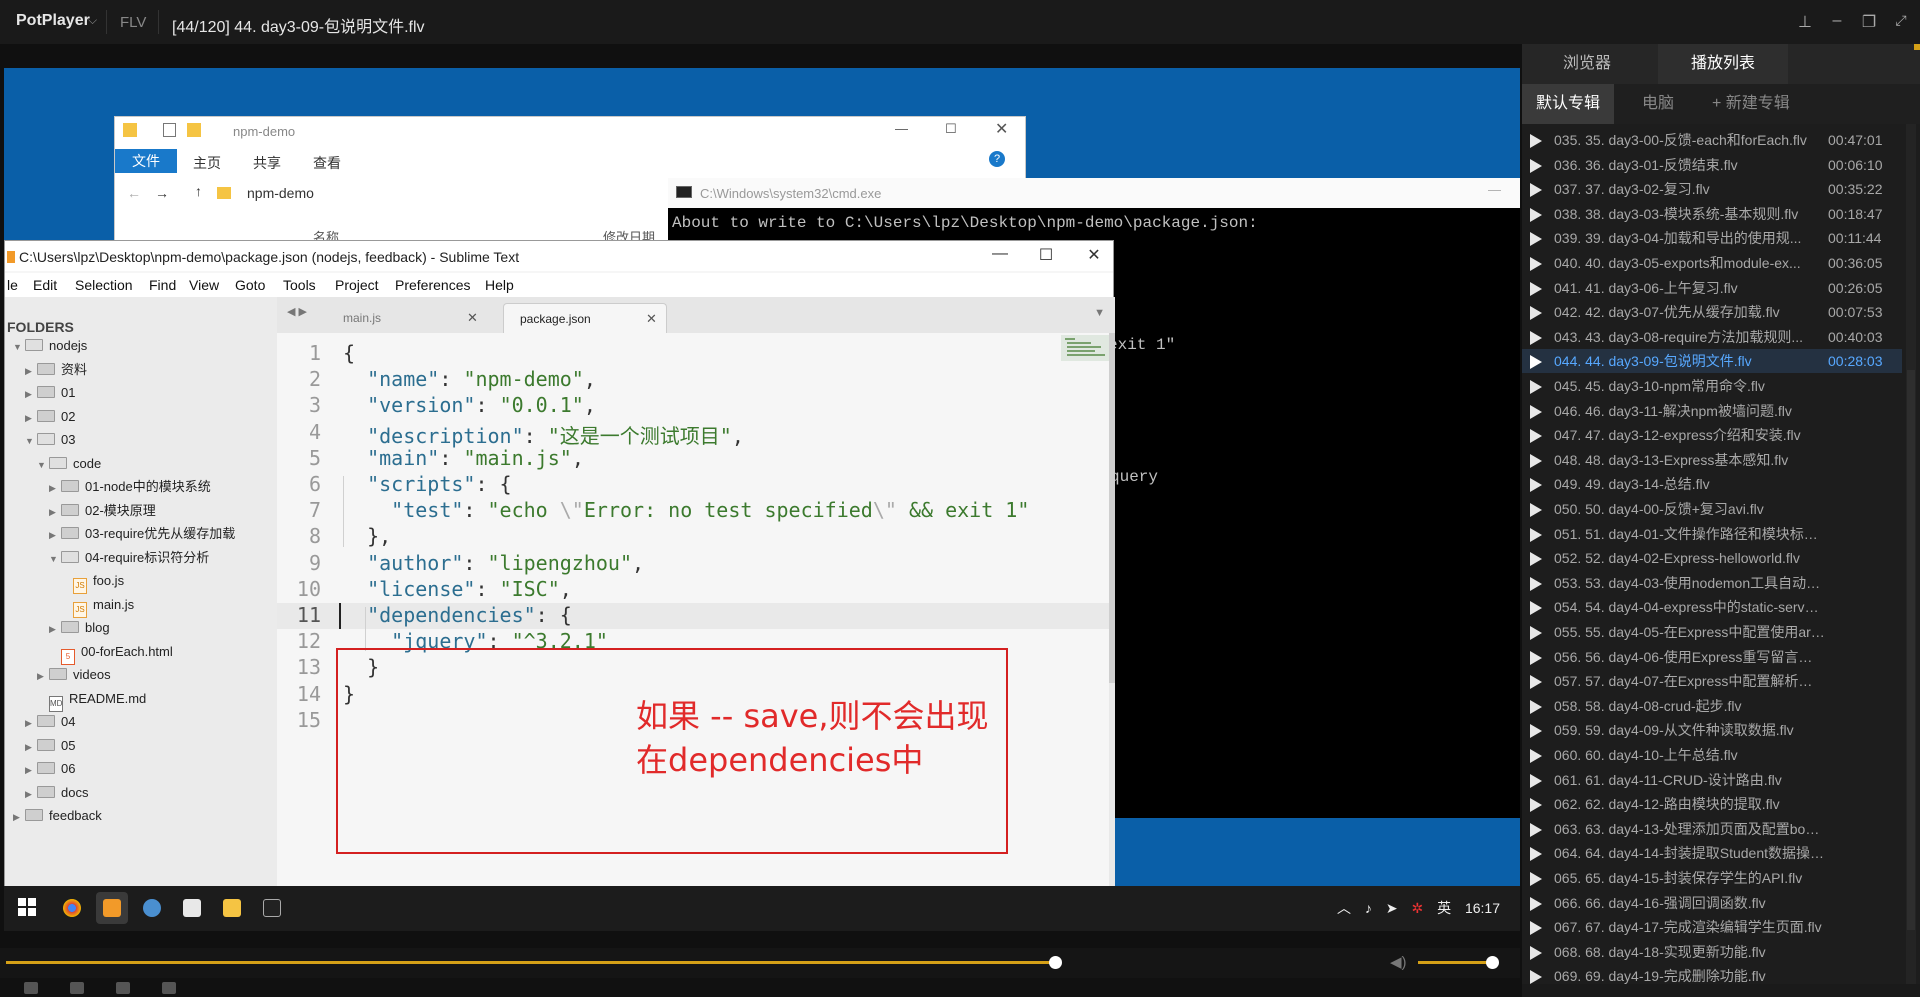 This screenshot has width=1920, height=997. What do you see at coordinates (1723, 64) in the screenshot?
I see `tab-playlist: 播放列表` at bounding box center [1723, 64].